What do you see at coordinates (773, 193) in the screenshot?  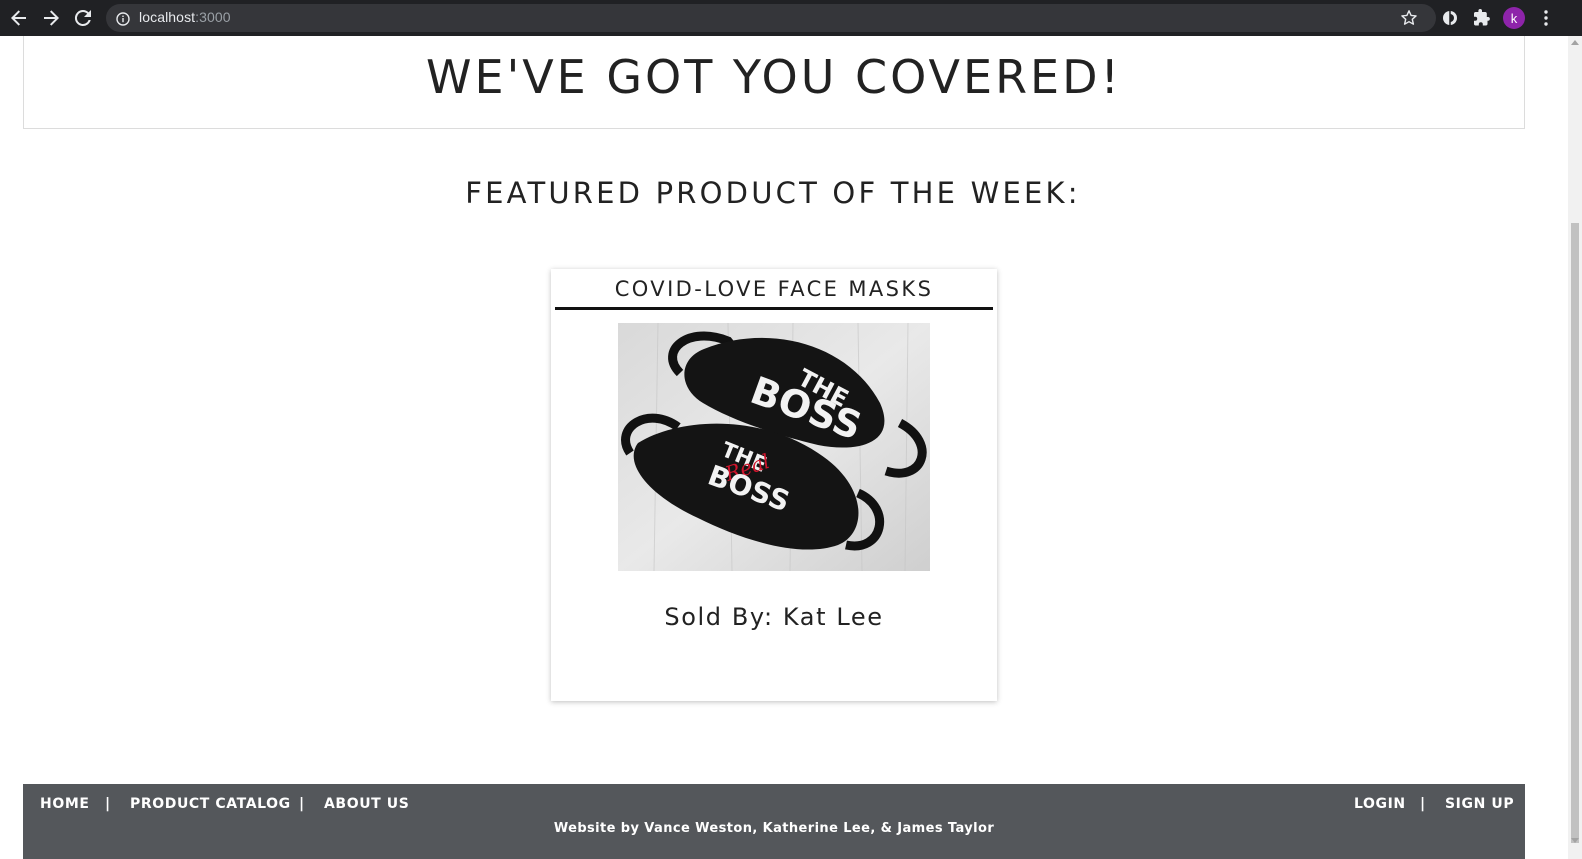 I see `featured-heading: FEATURED PRODUCT OF THE WEEK:` at bounding box center [773, 193].